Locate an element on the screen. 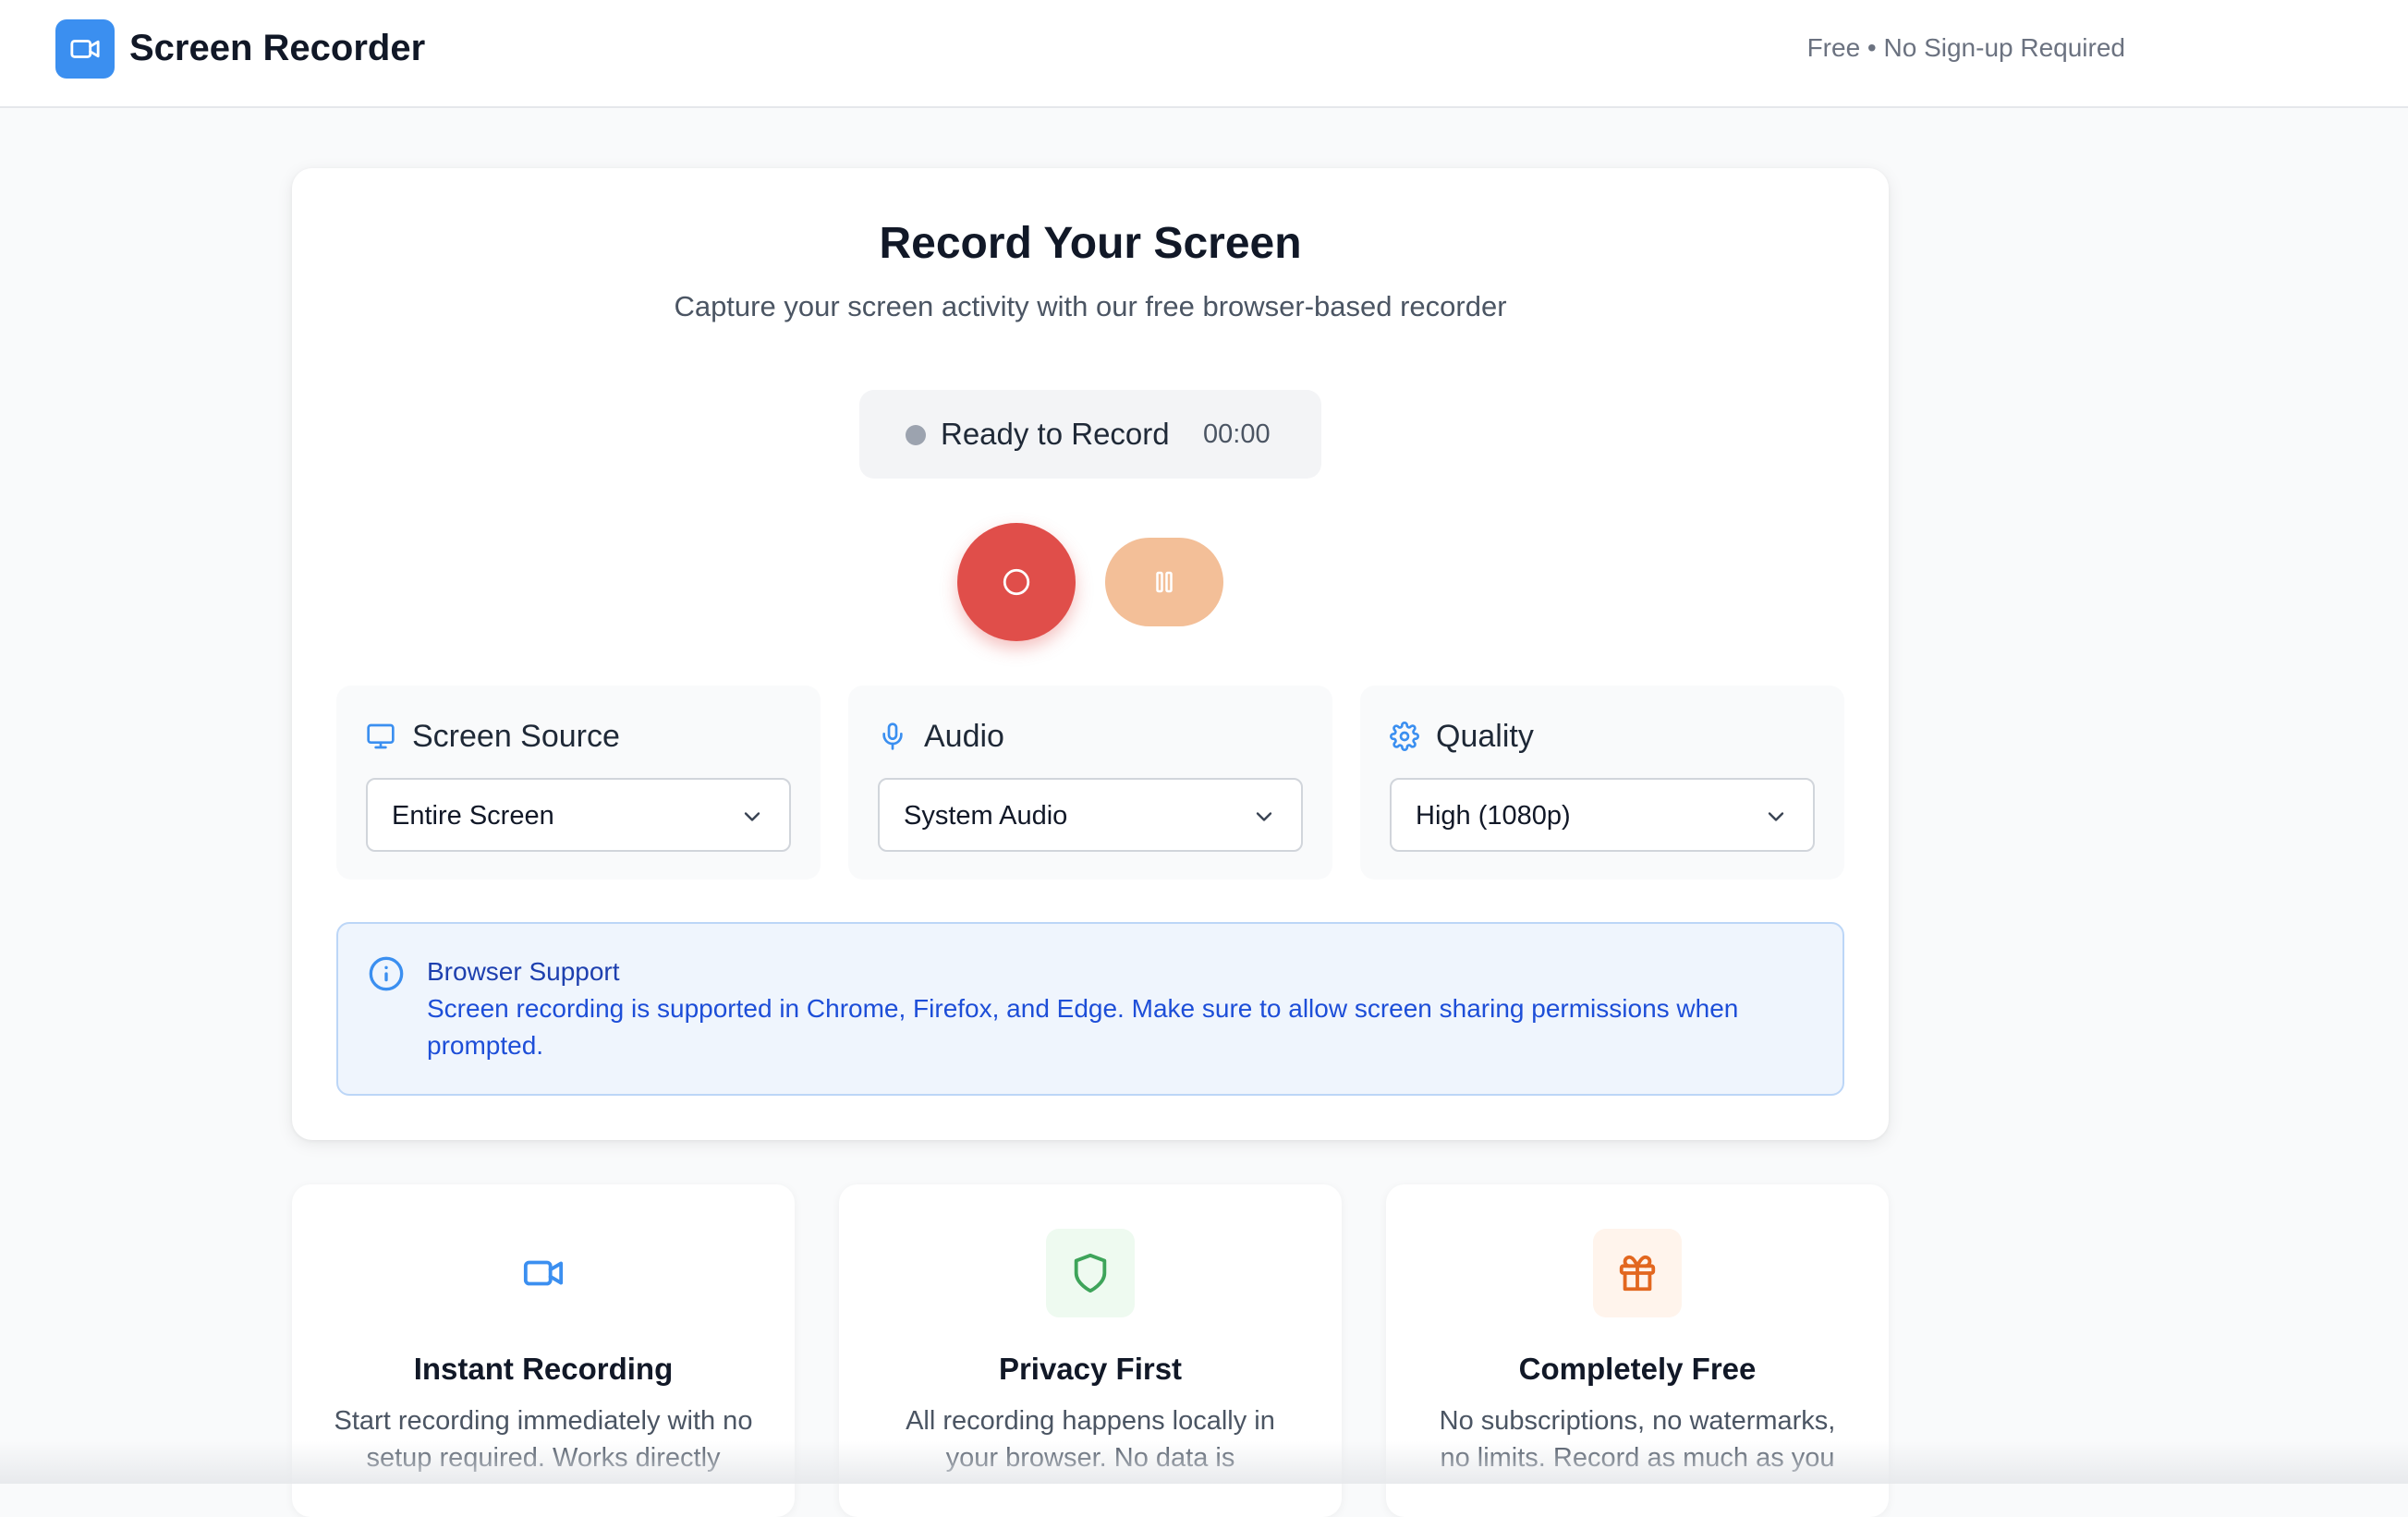  setting-audio: Audio System Audio is located at coordinates (1090, 783).